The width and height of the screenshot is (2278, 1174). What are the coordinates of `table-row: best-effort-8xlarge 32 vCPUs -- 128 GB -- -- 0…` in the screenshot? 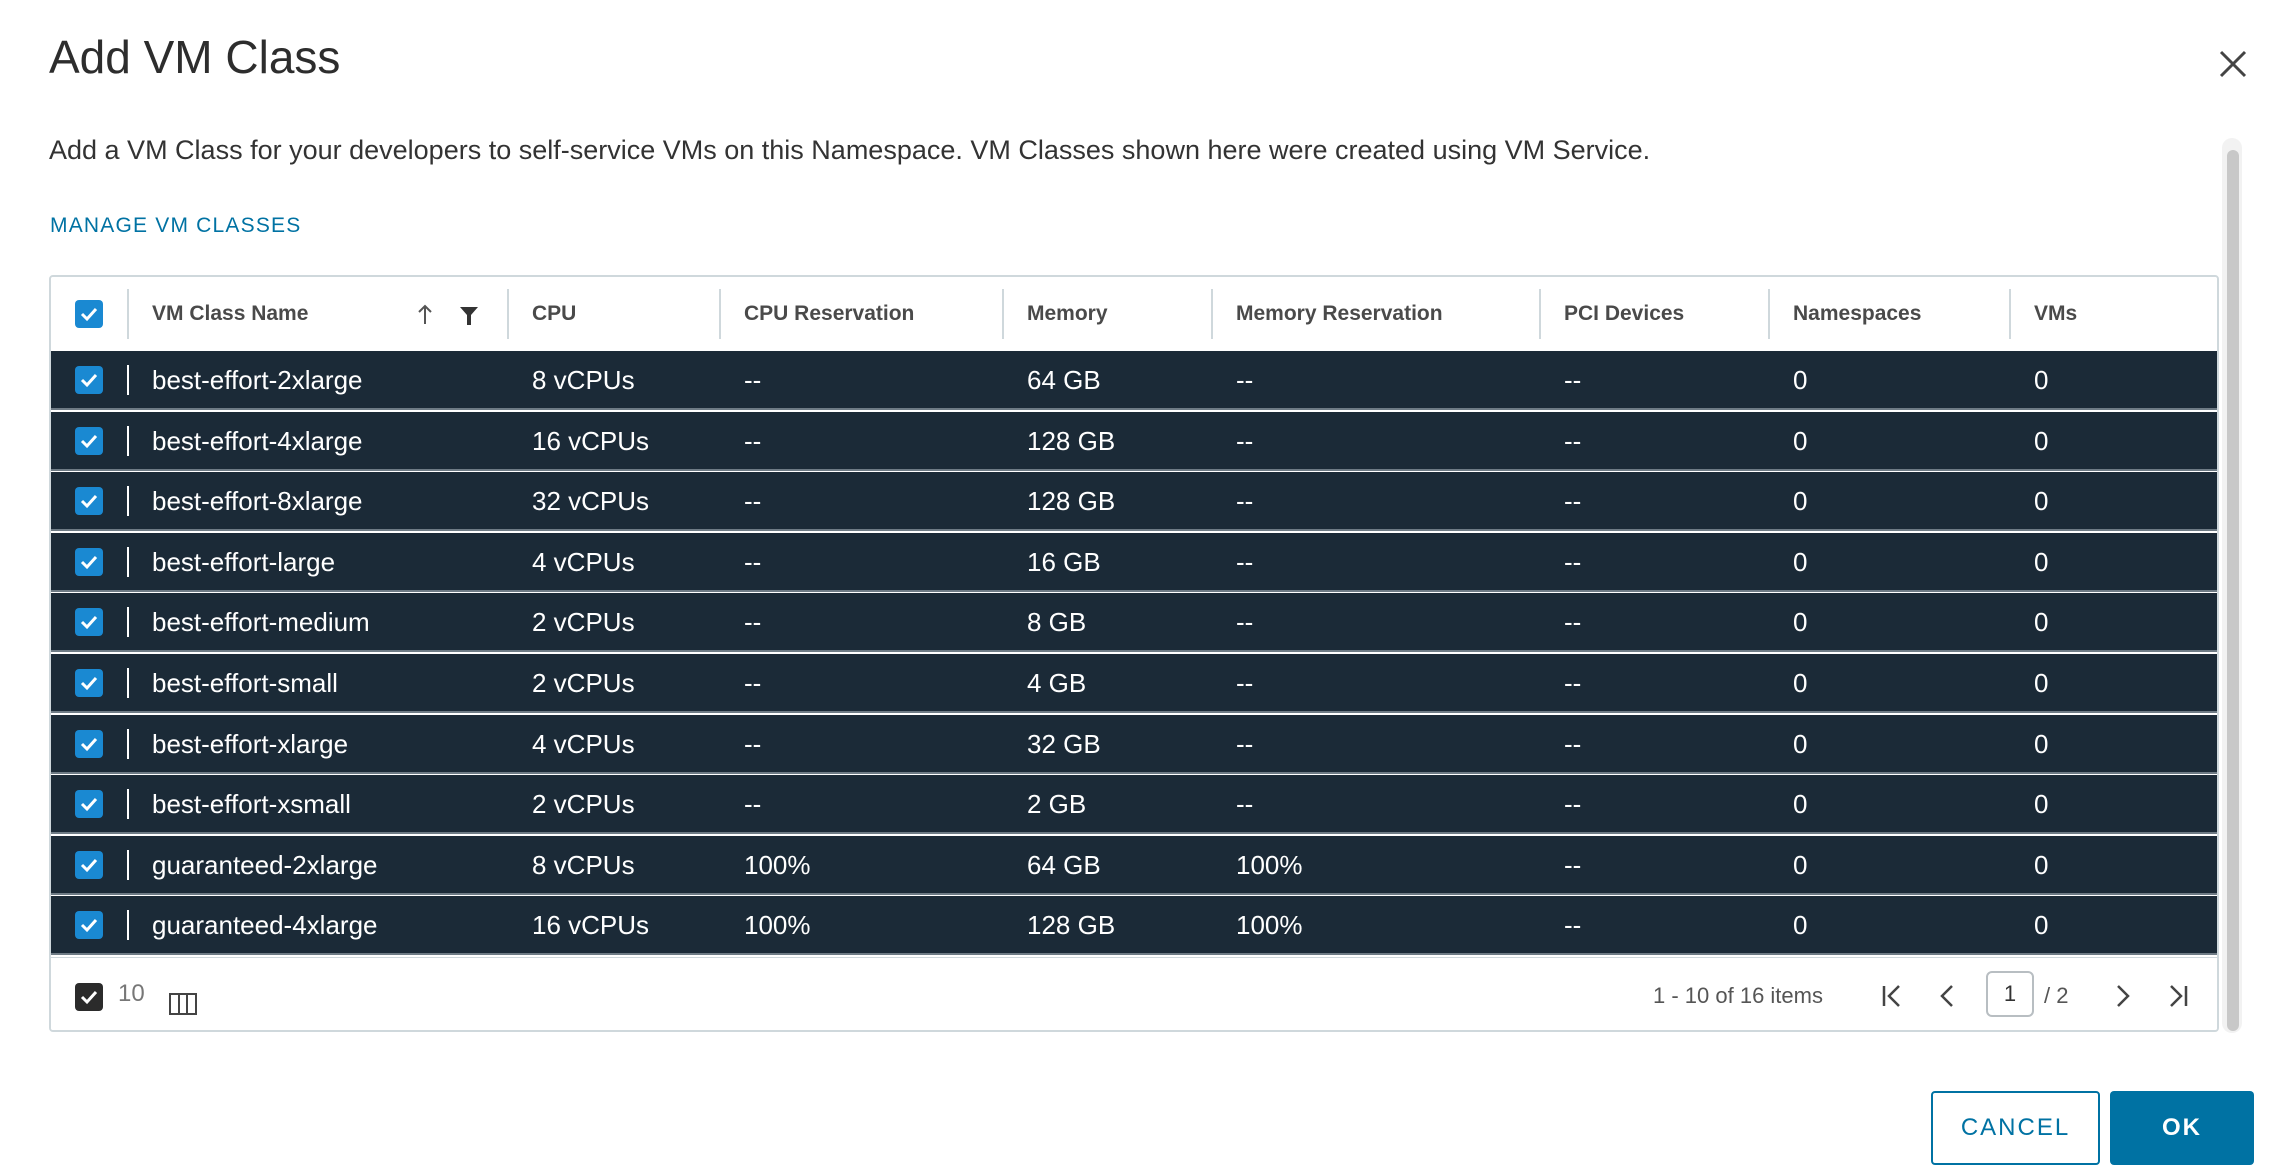 It's located at (1134, 502).